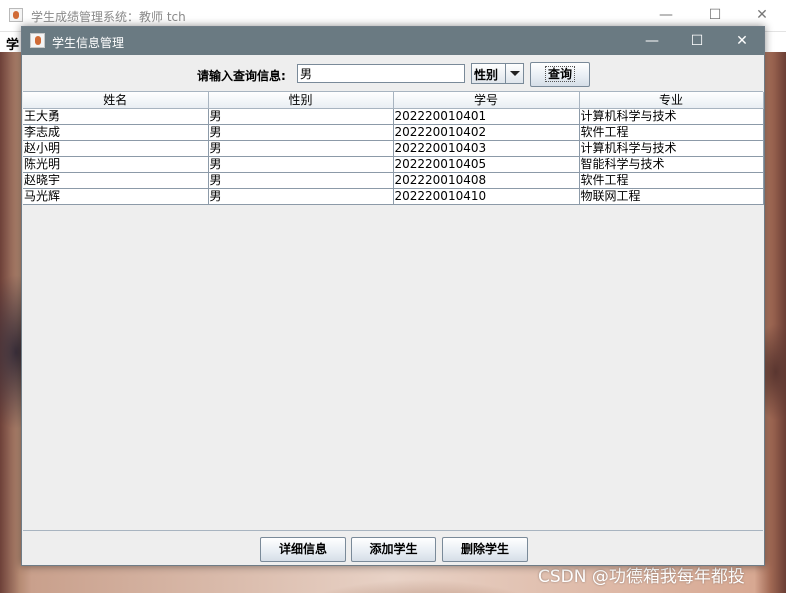 Image resolution: width=786 pixels, height=593 pixels. Describe the element at coordinates (116, 180) in the screenshot. I see `cell-name: 赵晓宇` at that location.